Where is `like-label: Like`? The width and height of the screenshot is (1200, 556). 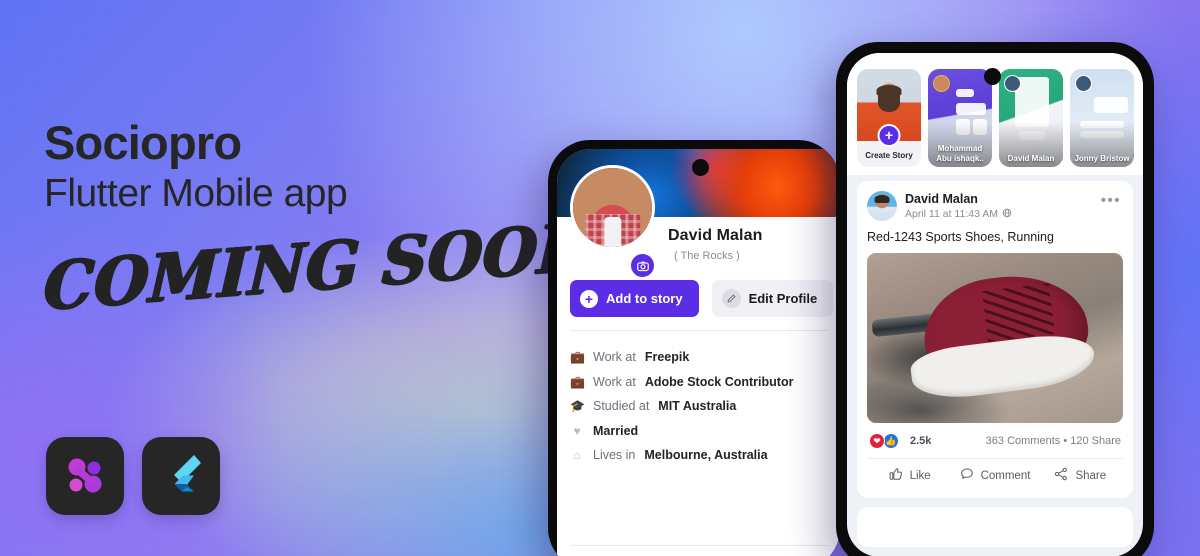 like-label: Like is located at coordinates (920, 475).